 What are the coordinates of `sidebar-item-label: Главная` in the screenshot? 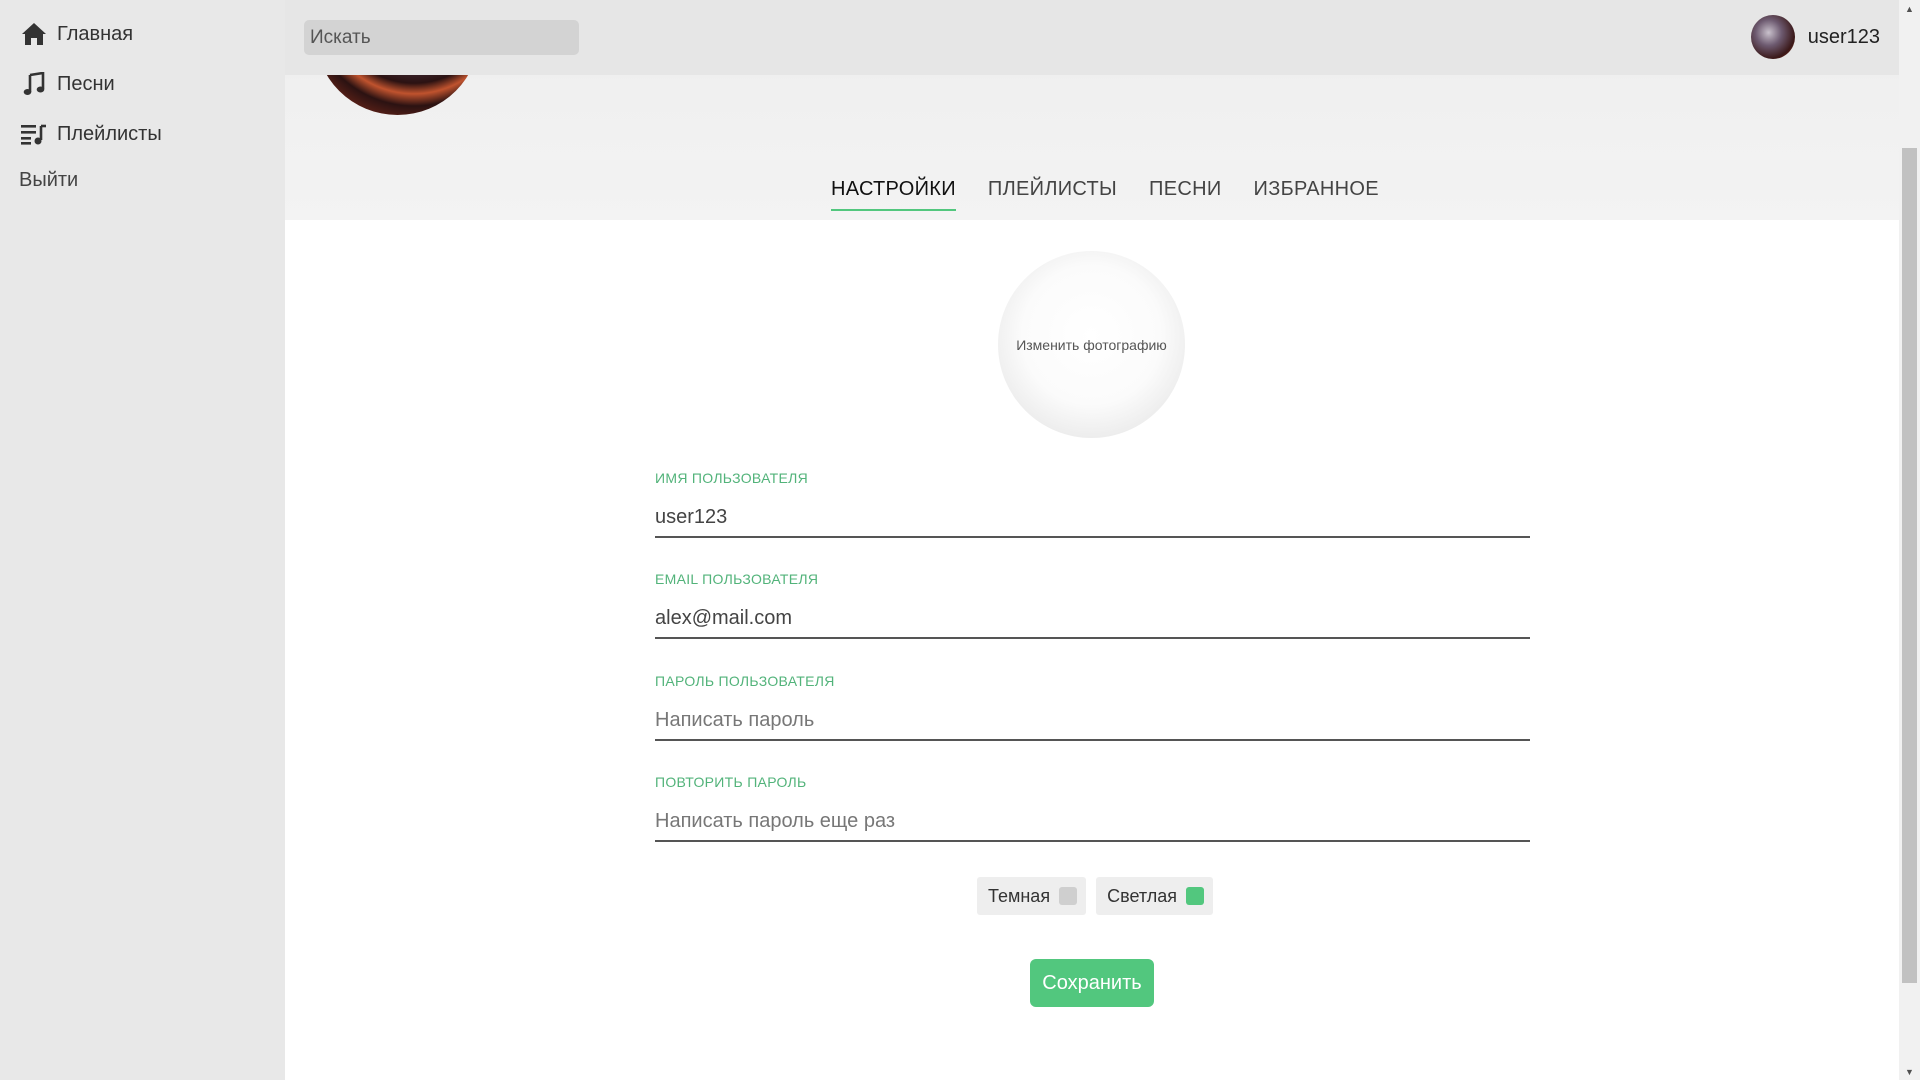 It's located at (95, 33).